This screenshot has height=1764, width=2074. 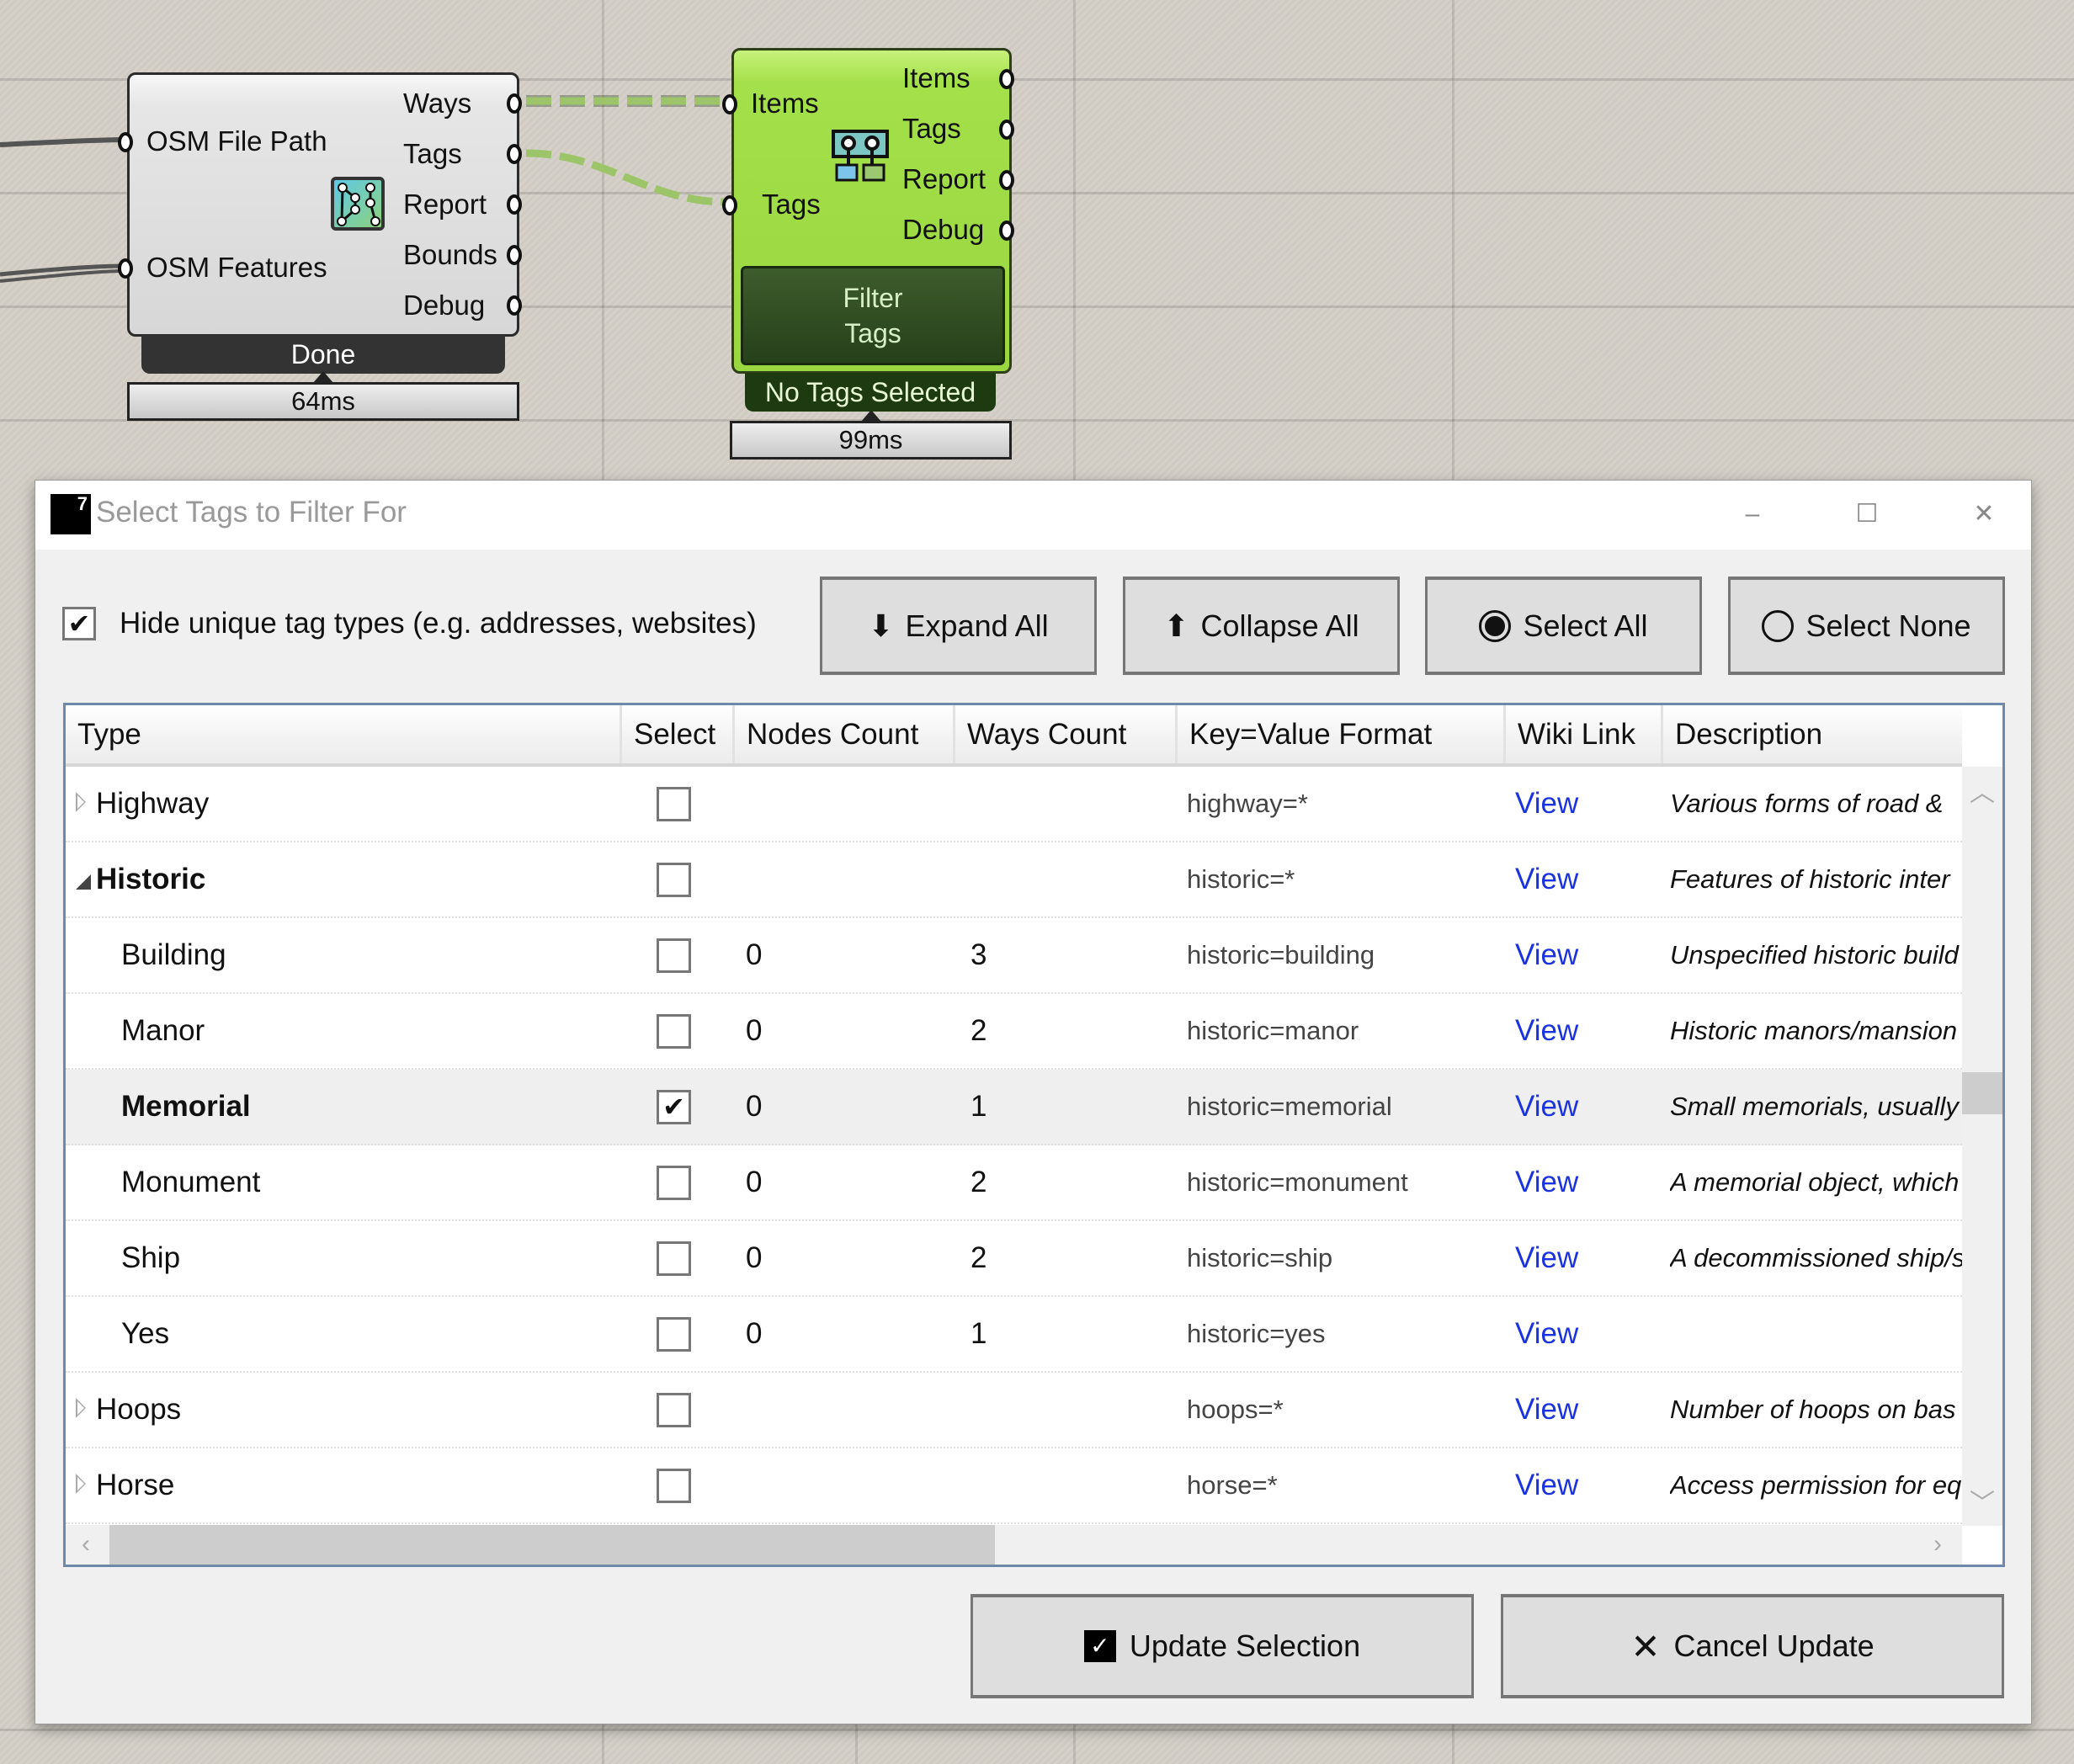 I want to click on update-selection-button: ✓ Update Selection, so click(x=1223, y=1646).